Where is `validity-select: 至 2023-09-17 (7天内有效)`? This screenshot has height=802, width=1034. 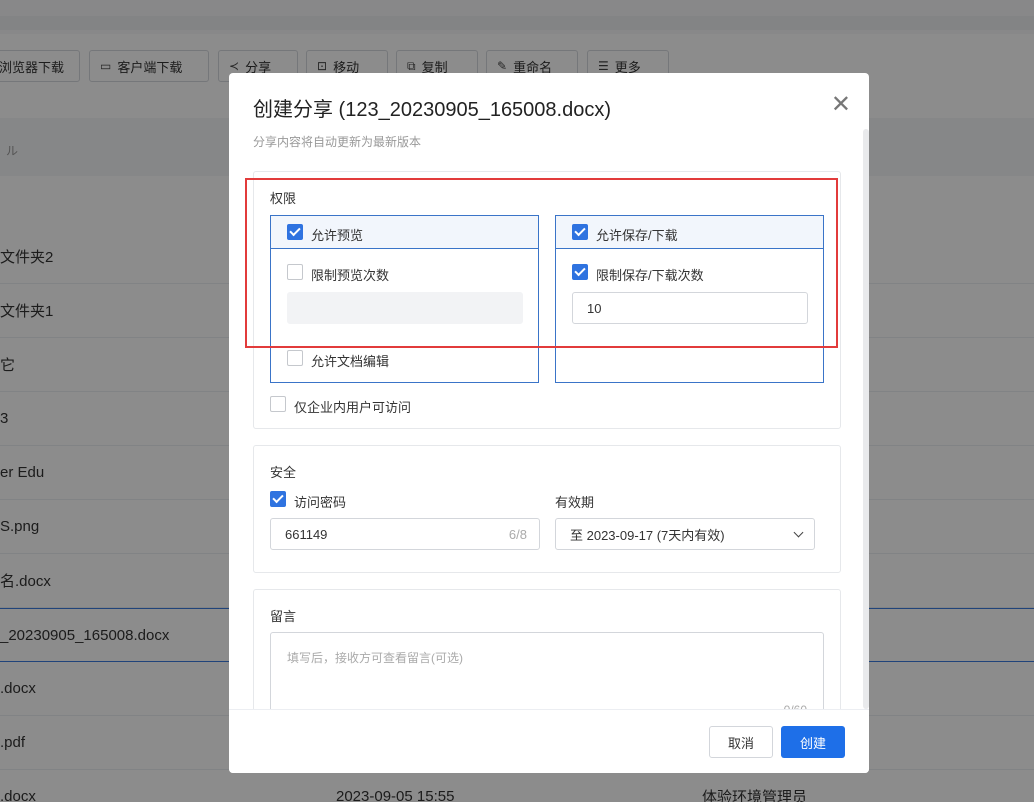
validity-select: 至 2023-09-17 (7天内有效) is located at coordinates (685, 534).